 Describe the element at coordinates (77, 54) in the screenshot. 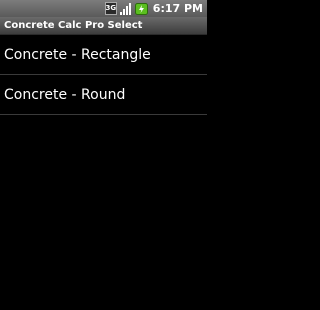

I see `list-item-label: Concrete - Rectangle` at that location.